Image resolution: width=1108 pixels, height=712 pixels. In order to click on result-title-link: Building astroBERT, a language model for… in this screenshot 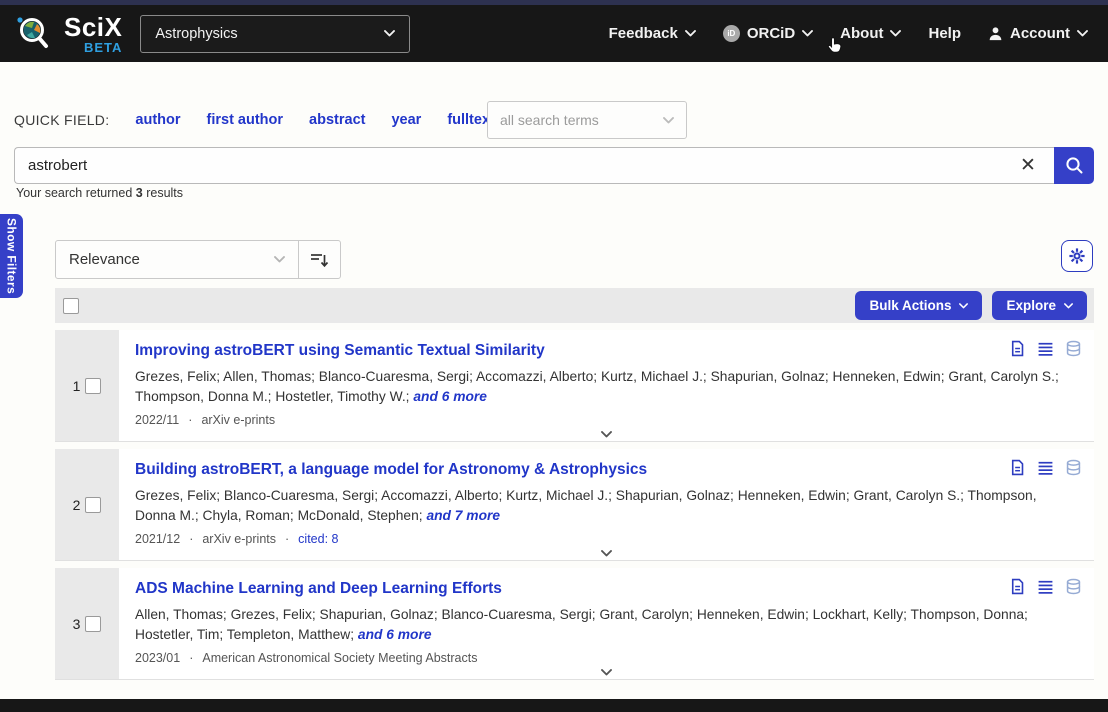, I will do `click(391, 470)`.